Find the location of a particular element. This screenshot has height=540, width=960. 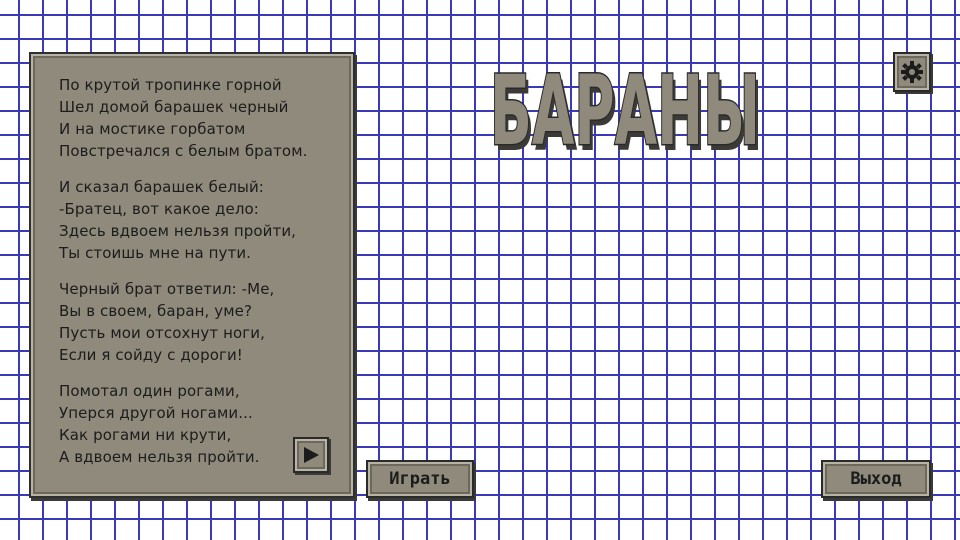

poem-line: Черный брат ответил: -Ме, is located at coordinates (167, 289).